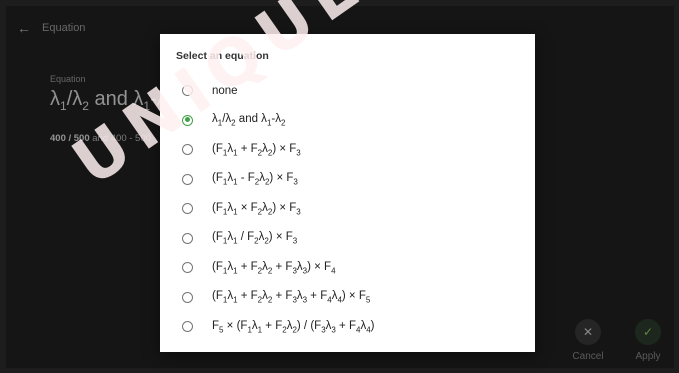 This screenshot has height=373, width=679. What do you see at coordinates (347, 91) in the screenshot?
I see `equation-option: none` at bounding box center [347, 91].